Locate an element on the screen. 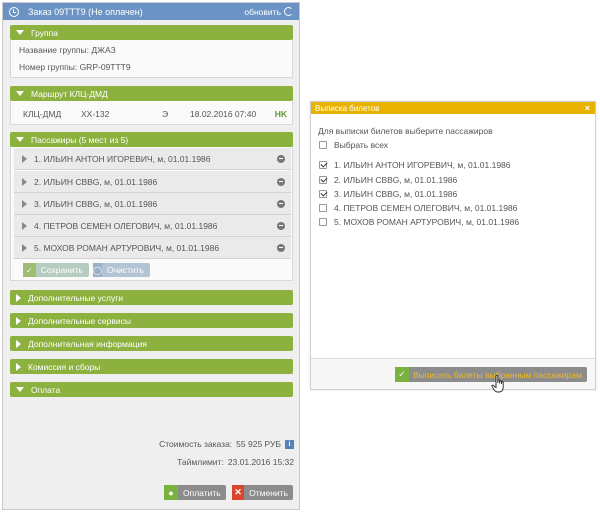  flight-number: XX-132 is located at coordinates (95, 113).